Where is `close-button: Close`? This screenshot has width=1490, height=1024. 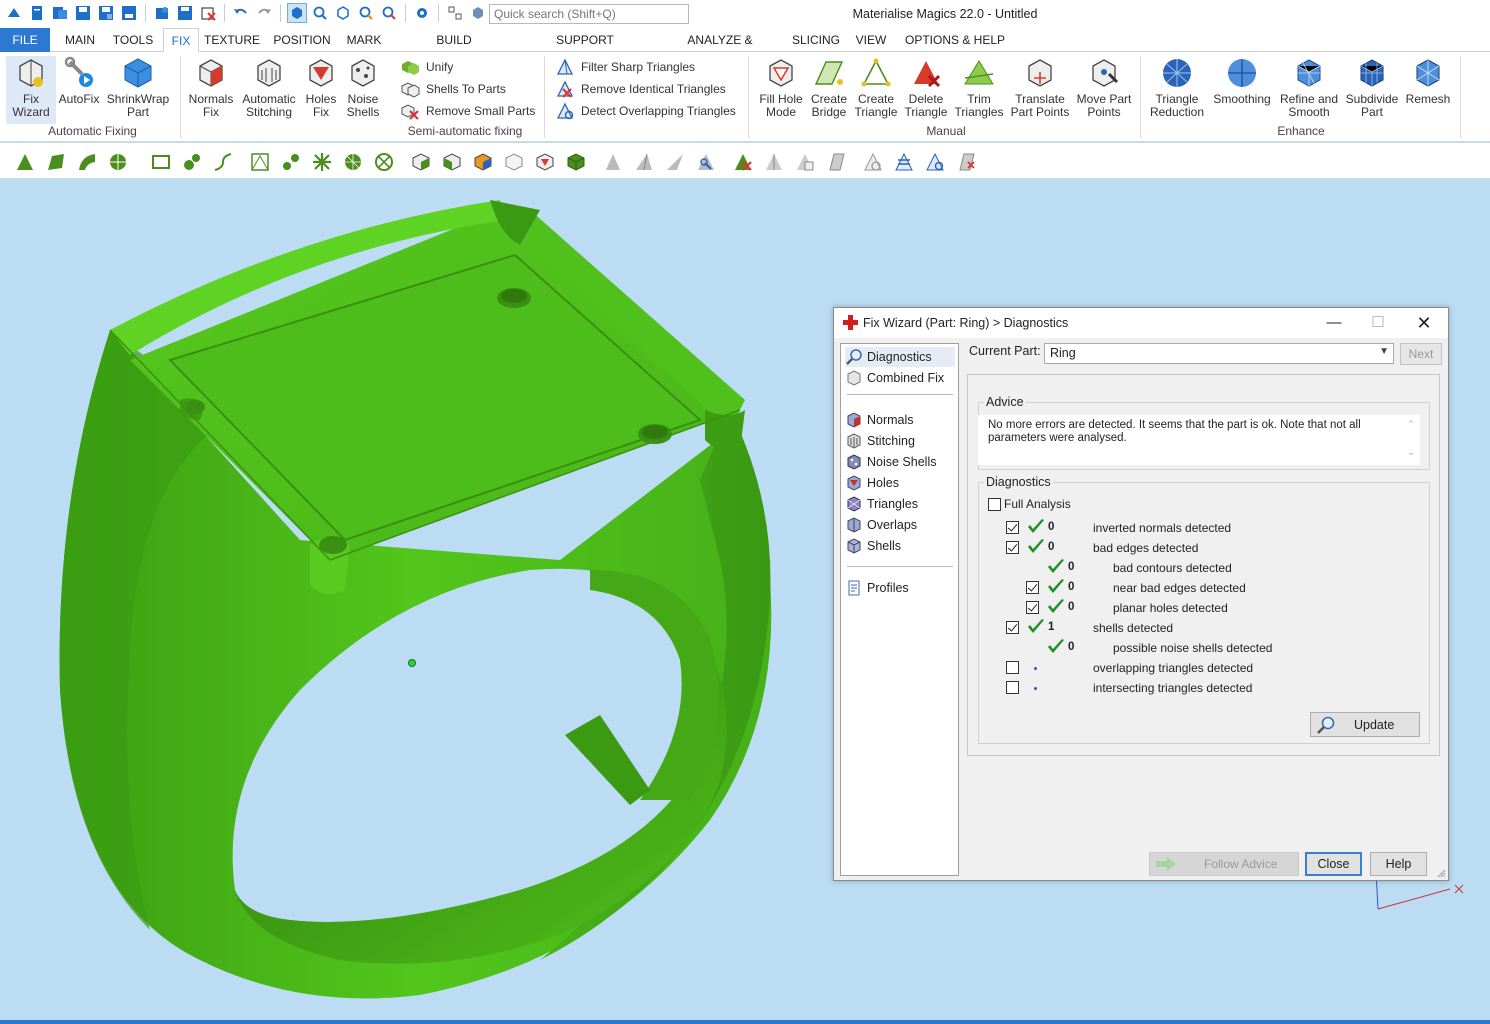
close-button: Close is located at coordinates (1333, 864).